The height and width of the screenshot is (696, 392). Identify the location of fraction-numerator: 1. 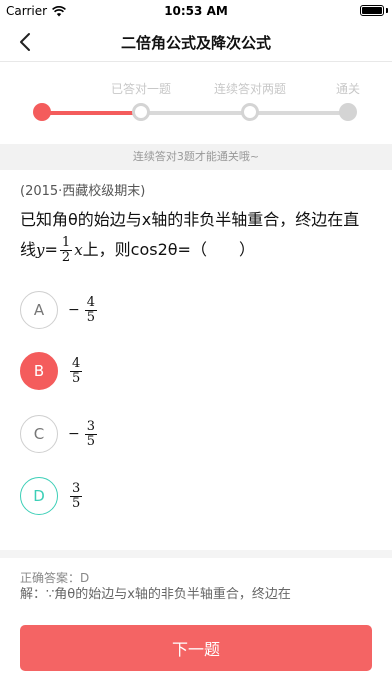
(66, 243).